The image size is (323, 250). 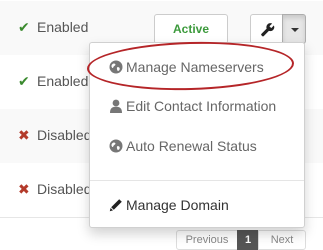 I want to click on pagination-previous: Previous, so click(x=207, y=240).